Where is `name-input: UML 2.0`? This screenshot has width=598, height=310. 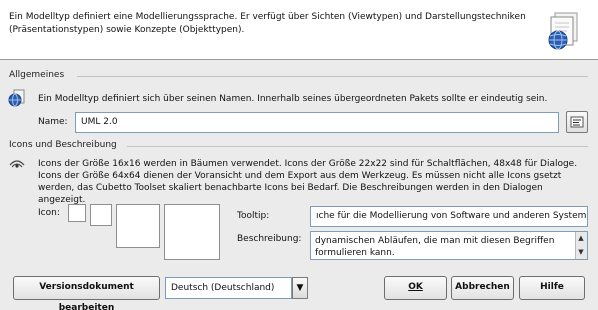 name-input: UML 2.0 is located at coordinates (317, 122).